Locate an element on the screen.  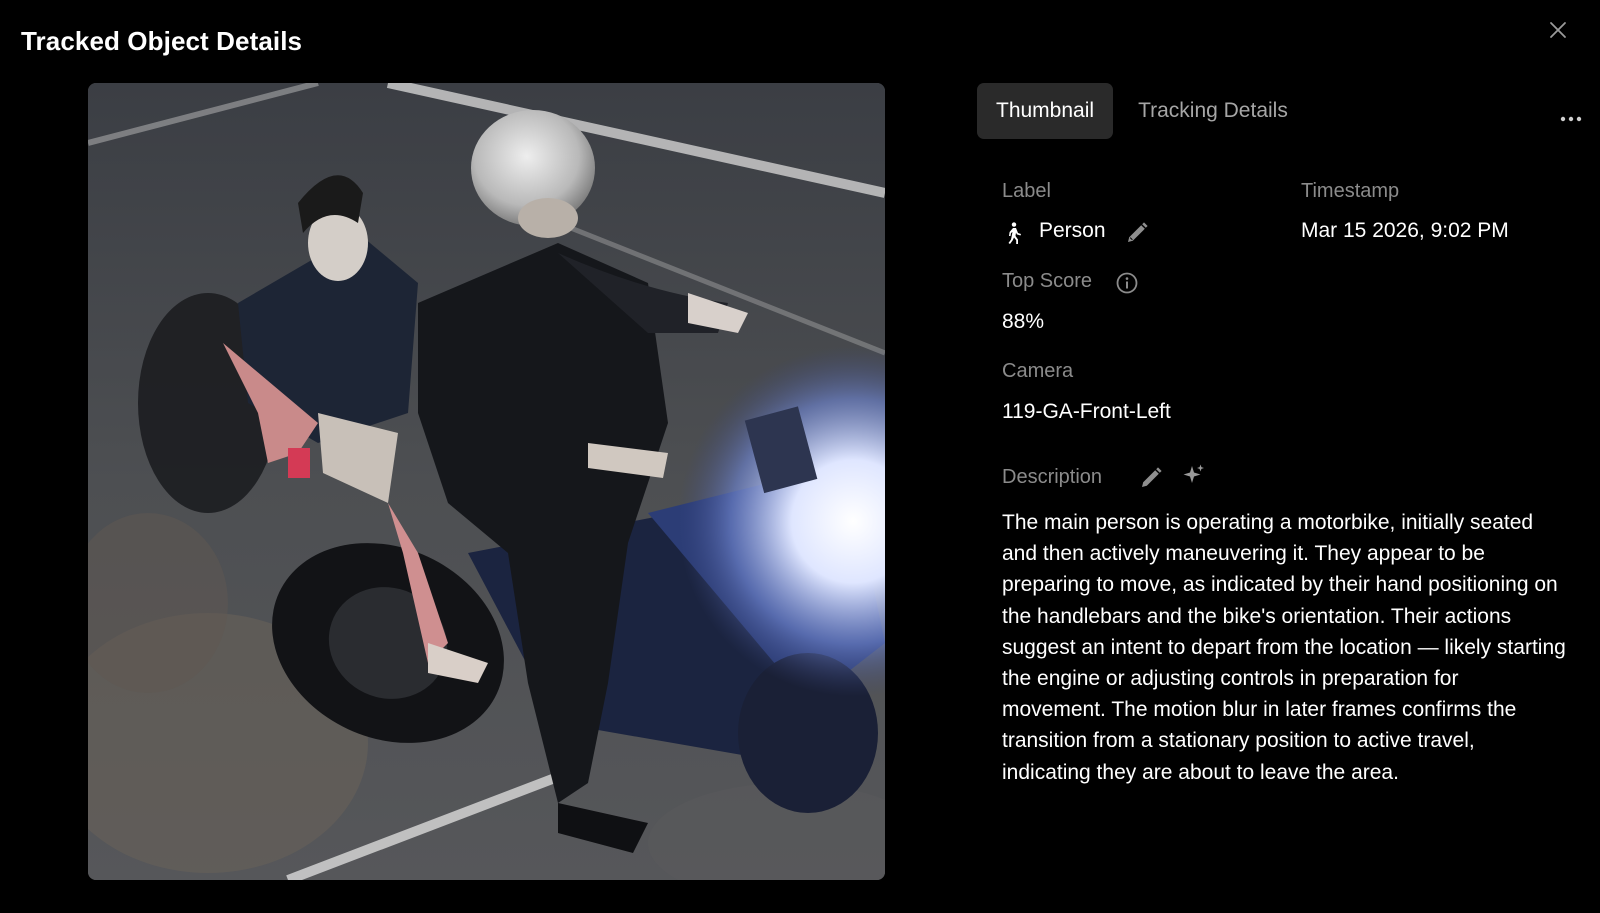
detail-tabs: Thumbnail Tracking Details is located at coordinates (1142, 111).